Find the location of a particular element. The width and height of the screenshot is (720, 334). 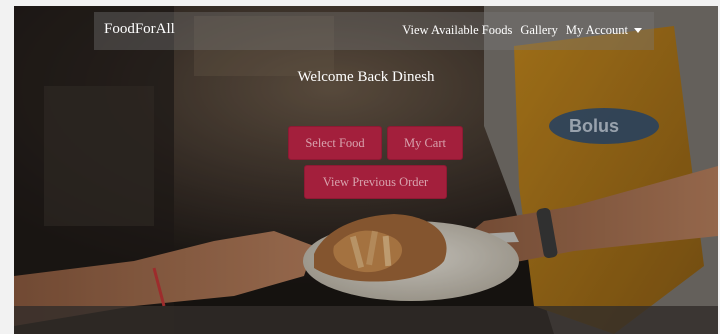

nav-my-account-dropdown: My Account is located at coordinates (604, 30).